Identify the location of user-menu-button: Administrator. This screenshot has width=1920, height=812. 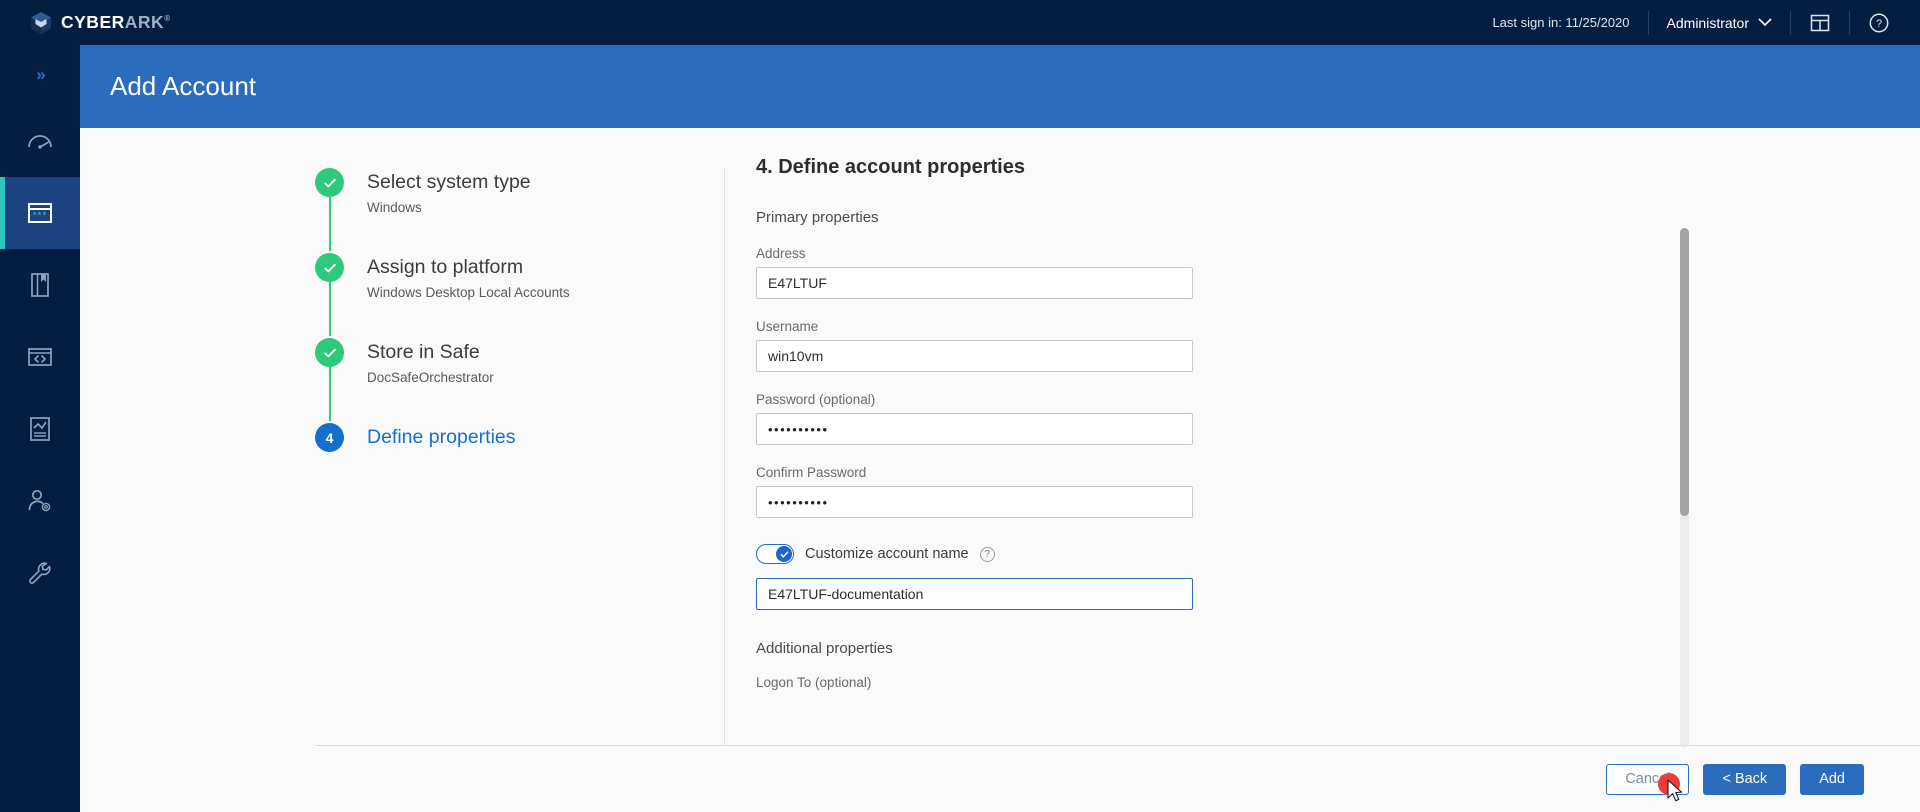
(1719, 23).